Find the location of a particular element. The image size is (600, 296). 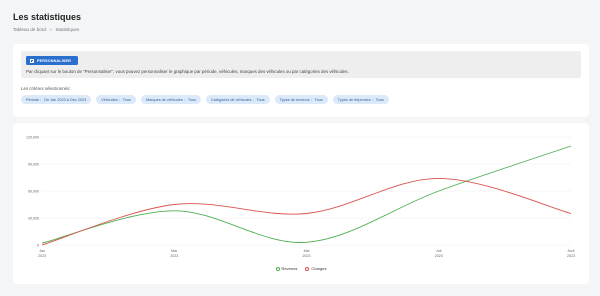

chart-legend: Revenus Charges is located at coordinates (301, 268).